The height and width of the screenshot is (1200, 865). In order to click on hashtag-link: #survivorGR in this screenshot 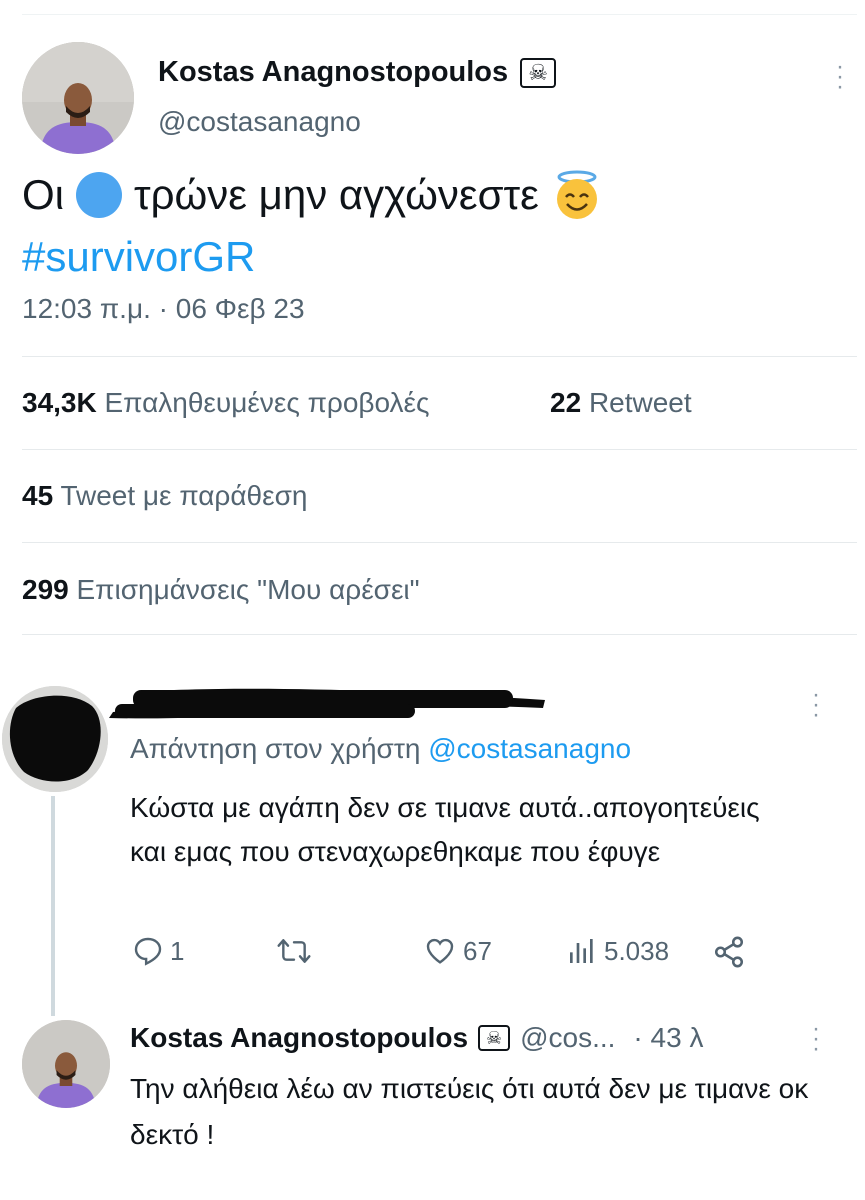, I will do `click(432, 257)`.